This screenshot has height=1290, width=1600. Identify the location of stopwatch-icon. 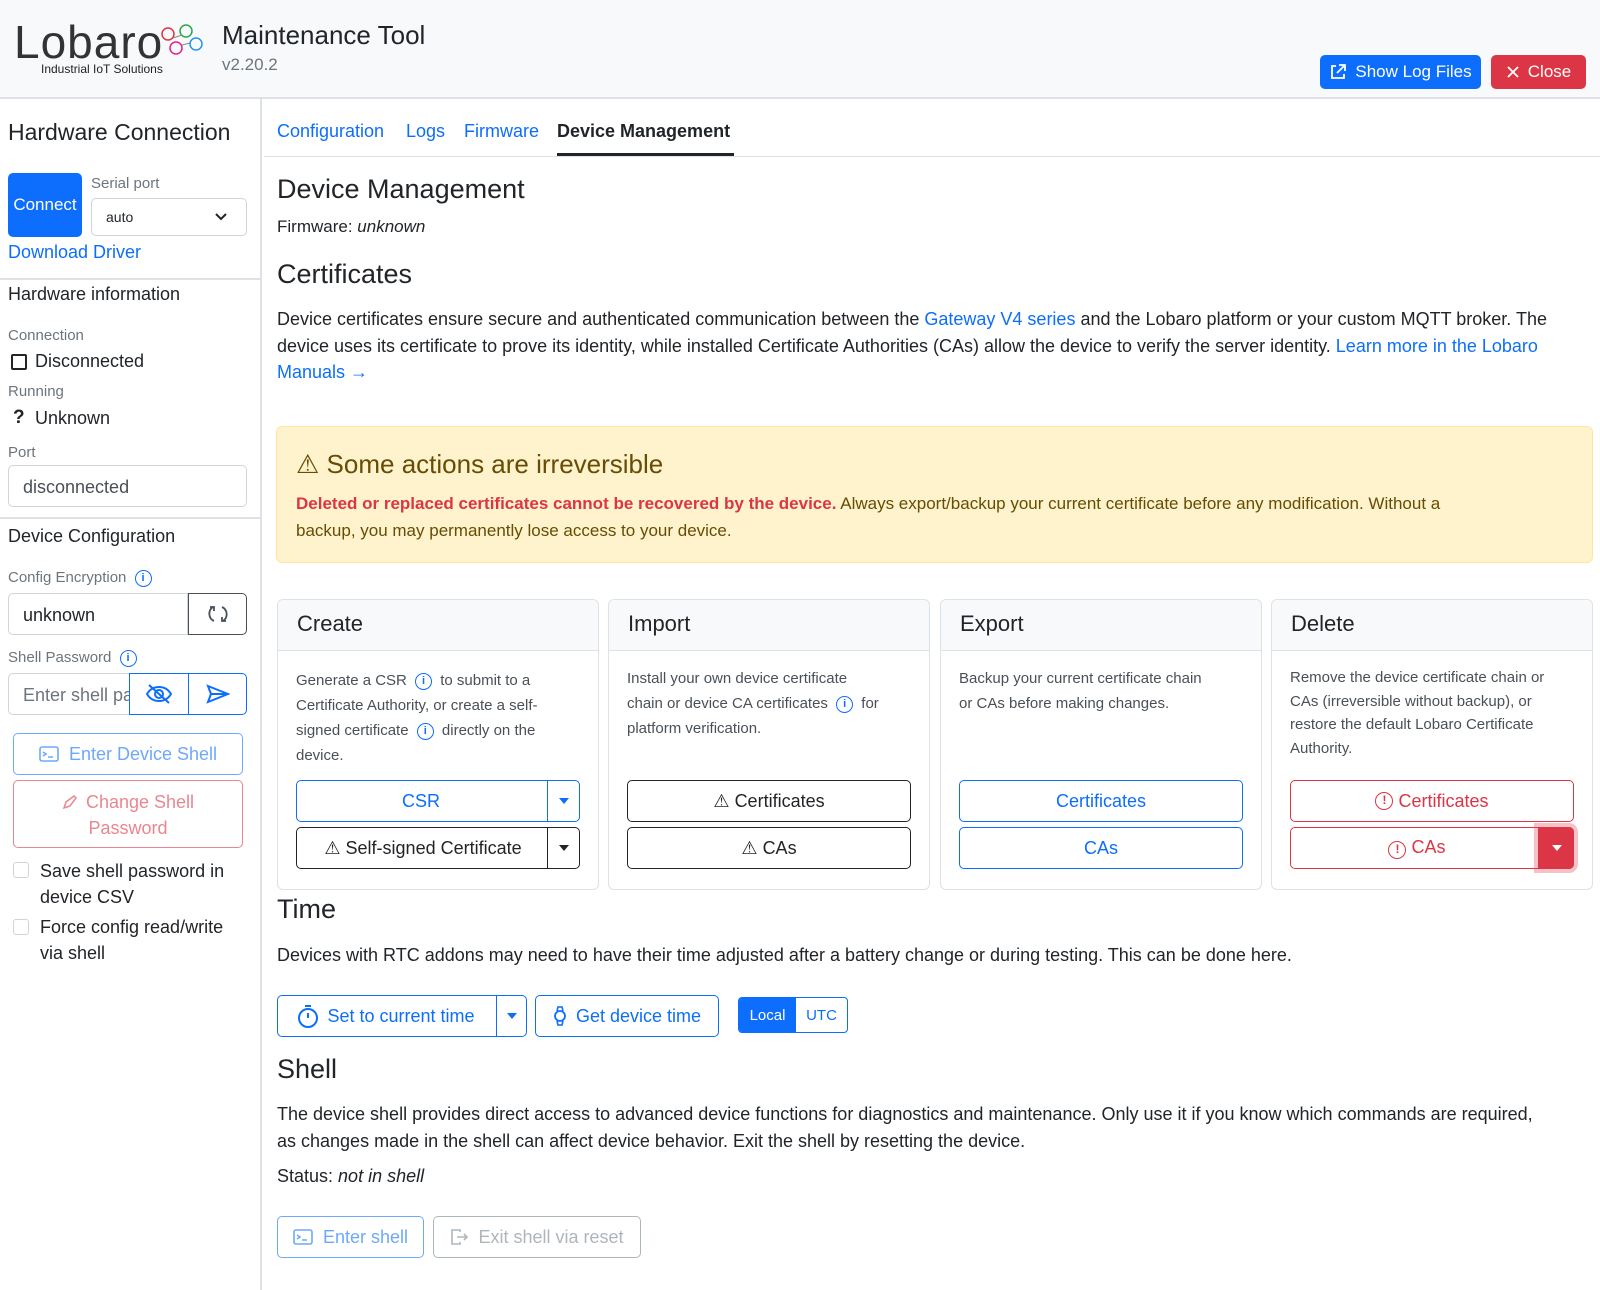
(308, 1016).